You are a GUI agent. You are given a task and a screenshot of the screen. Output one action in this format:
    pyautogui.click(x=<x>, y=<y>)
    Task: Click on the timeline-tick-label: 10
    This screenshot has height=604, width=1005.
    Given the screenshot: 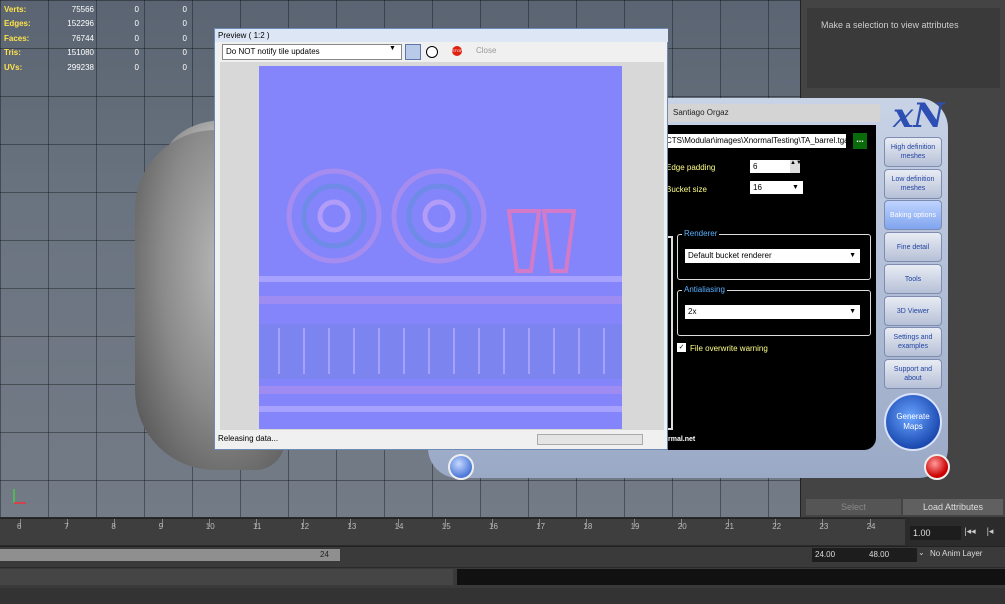 What is the action you would take?
    pyautogui.click(x=210, y=526)
    